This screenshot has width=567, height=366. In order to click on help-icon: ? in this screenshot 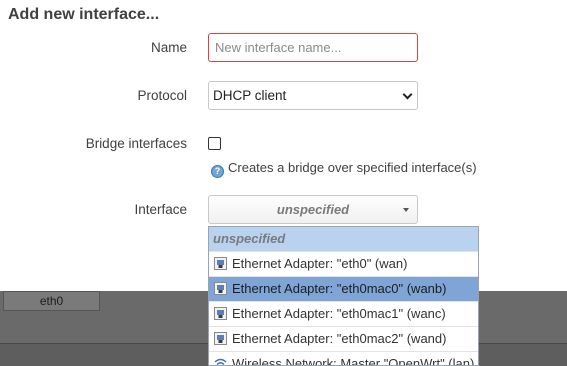, I will do `click(217, 171)`.